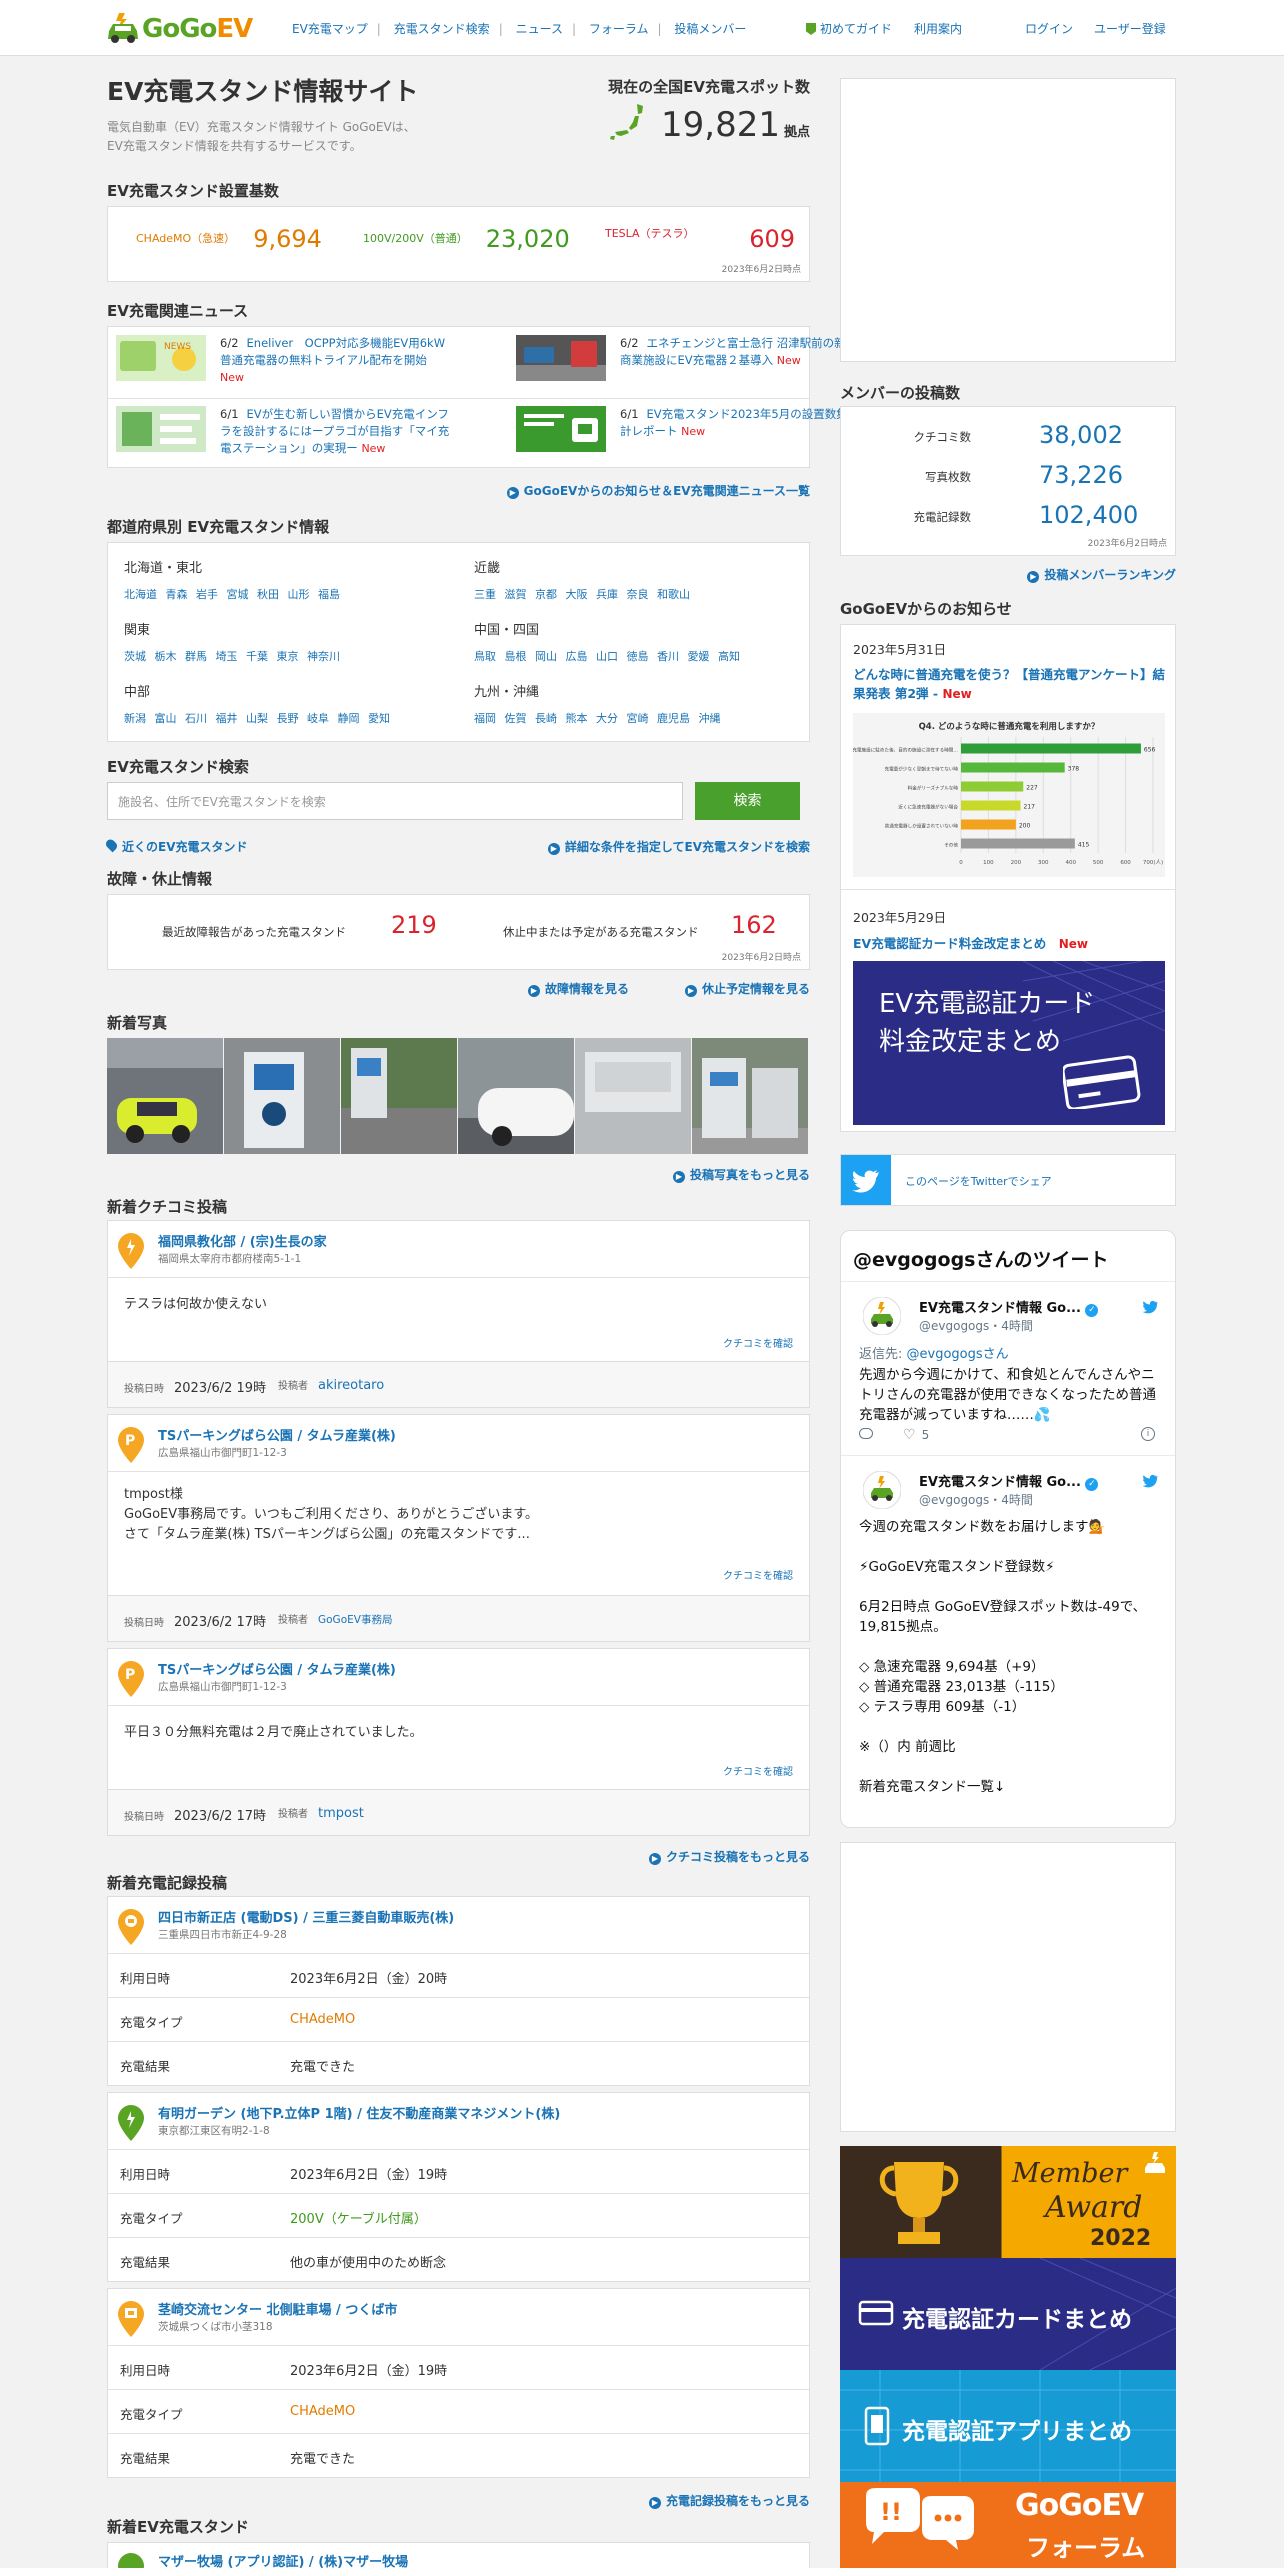  What do you see at coordinates (144, 1817) in the screenshot?
I see `date-key: 投稿日時` at bounding box center [144, 1817].